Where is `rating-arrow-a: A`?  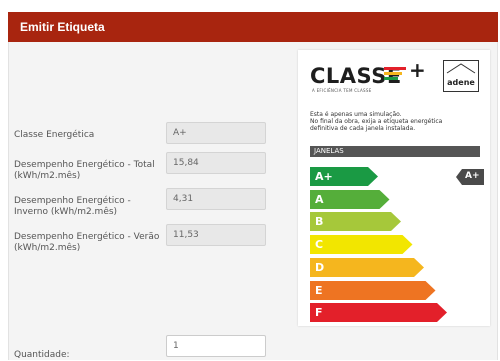 rating-arrow-a: A is located at coordinates (350, 199).